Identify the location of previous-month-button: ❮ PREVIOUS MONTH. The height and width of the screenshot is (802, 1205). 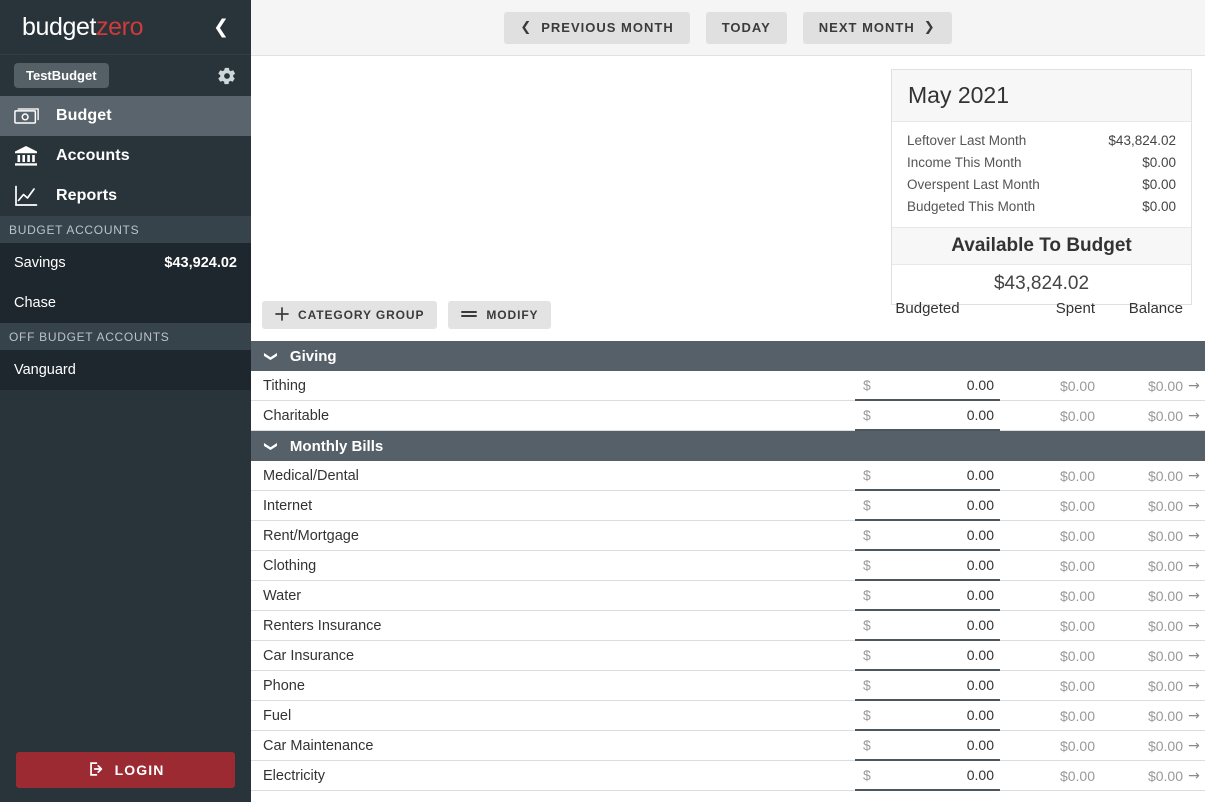
(597, 27).